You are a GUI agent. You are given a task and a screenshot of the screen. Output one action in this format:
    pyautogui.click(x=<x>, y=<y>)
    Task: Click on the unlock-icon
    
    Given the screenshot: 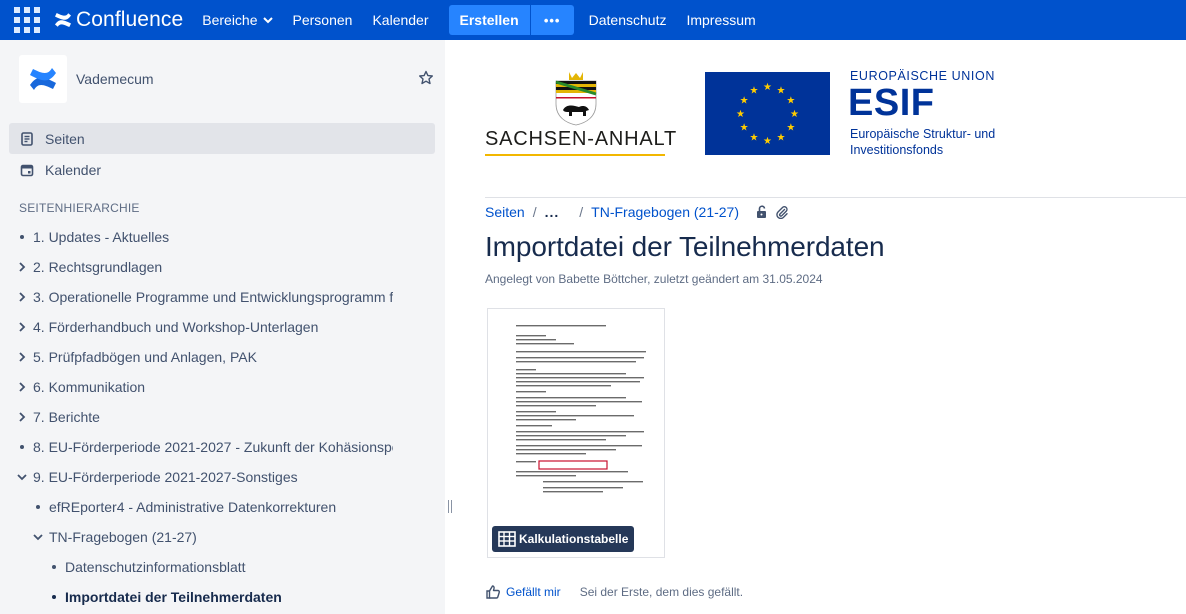 What is the action you would take?
    pyautogui.click(x=762, y=212)
    